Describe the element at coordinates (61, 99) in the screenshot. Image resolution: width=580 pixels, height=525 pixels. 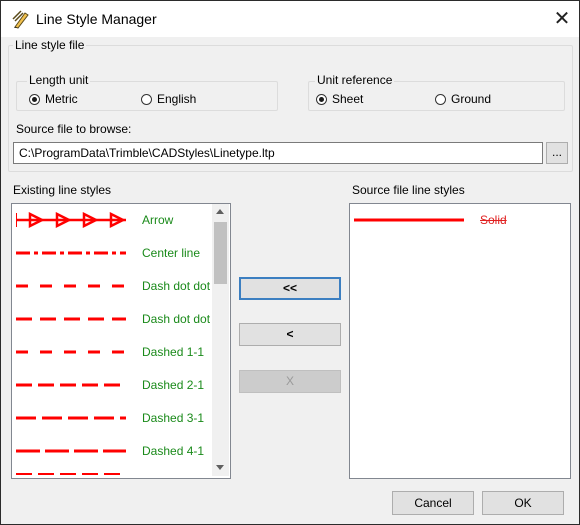
I see `metric-label: Metric` at that location.